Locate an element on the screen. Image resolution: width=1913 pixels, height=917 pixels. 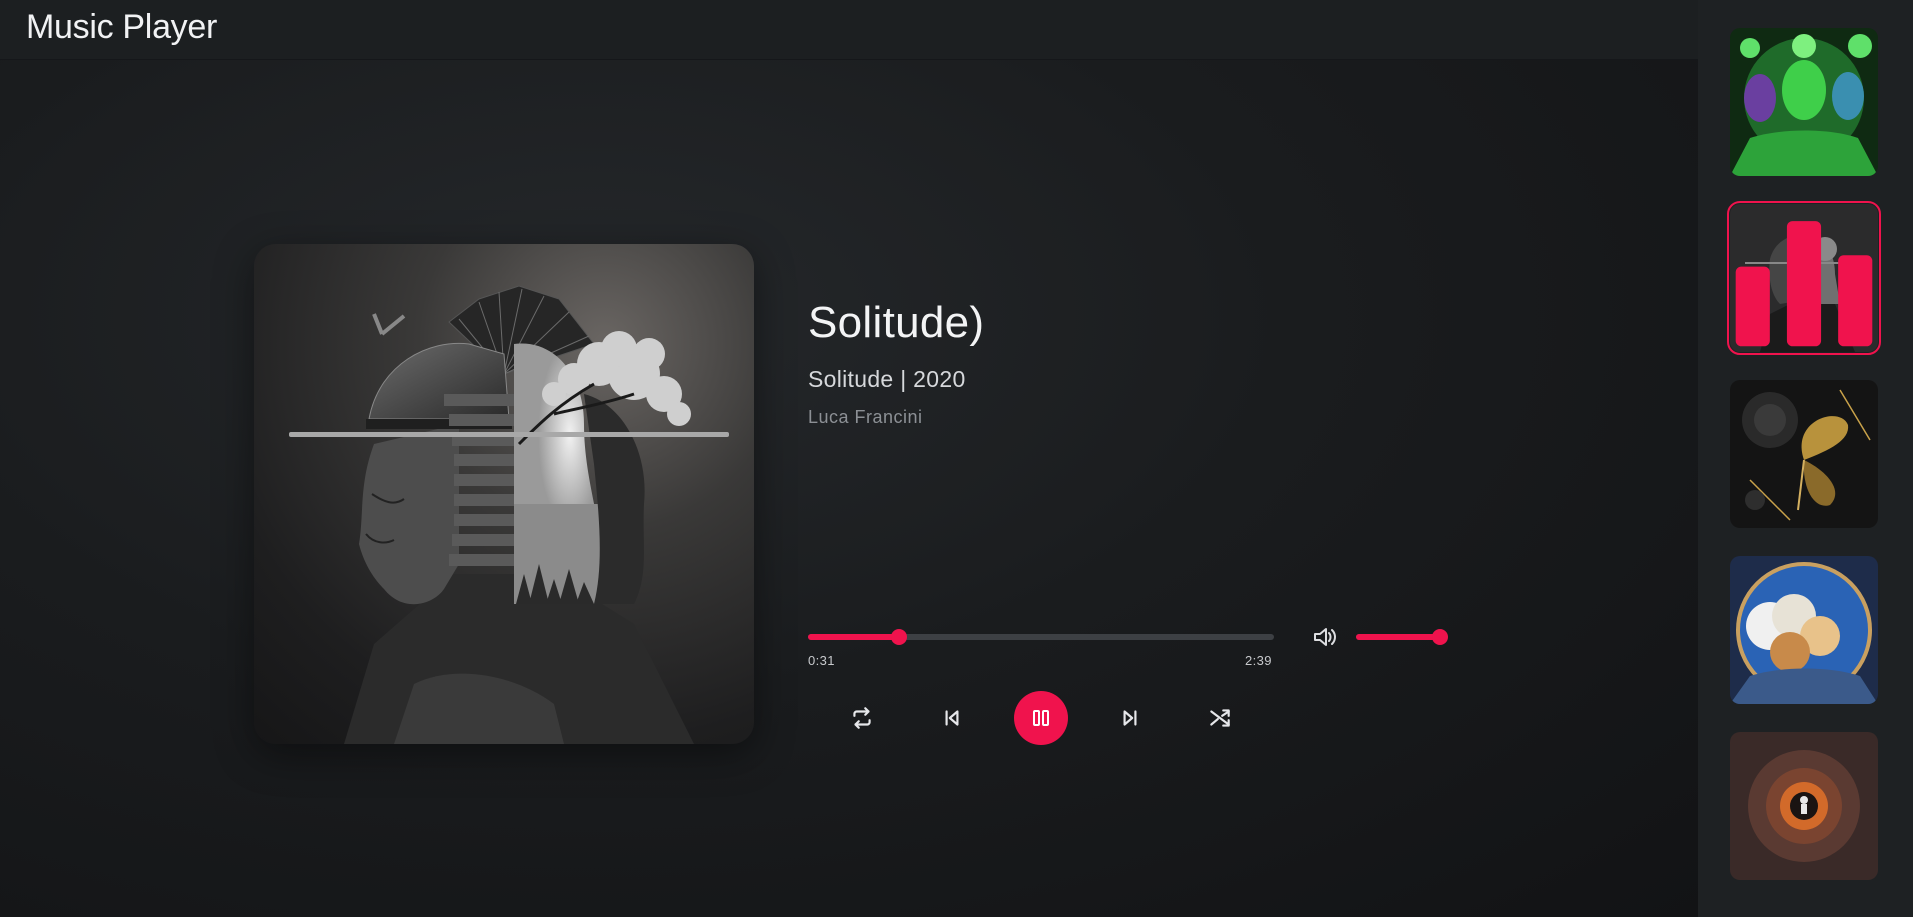
shuffle-icon is located at coordinates (1220, 718).